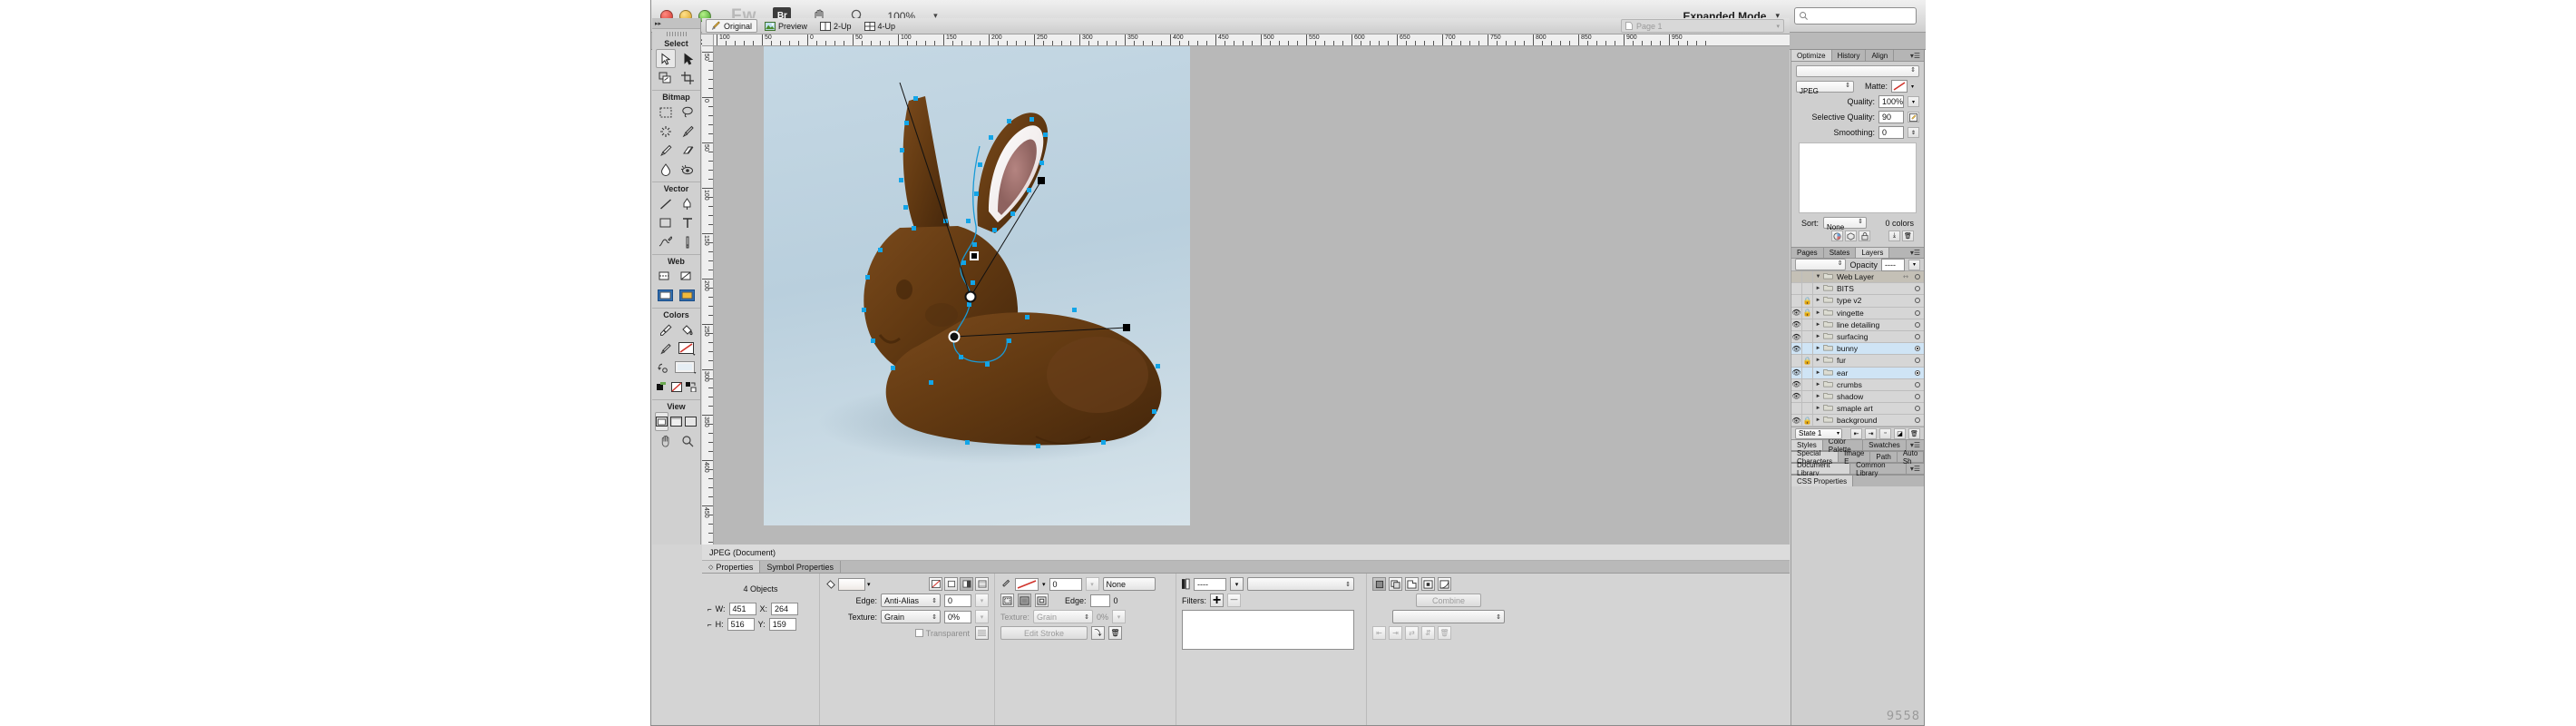 The width and height of the screenshot is (2576, 726). Describe the element at coordinates (785, 609) in the screenshot. I see `x-input: 264` at that location.